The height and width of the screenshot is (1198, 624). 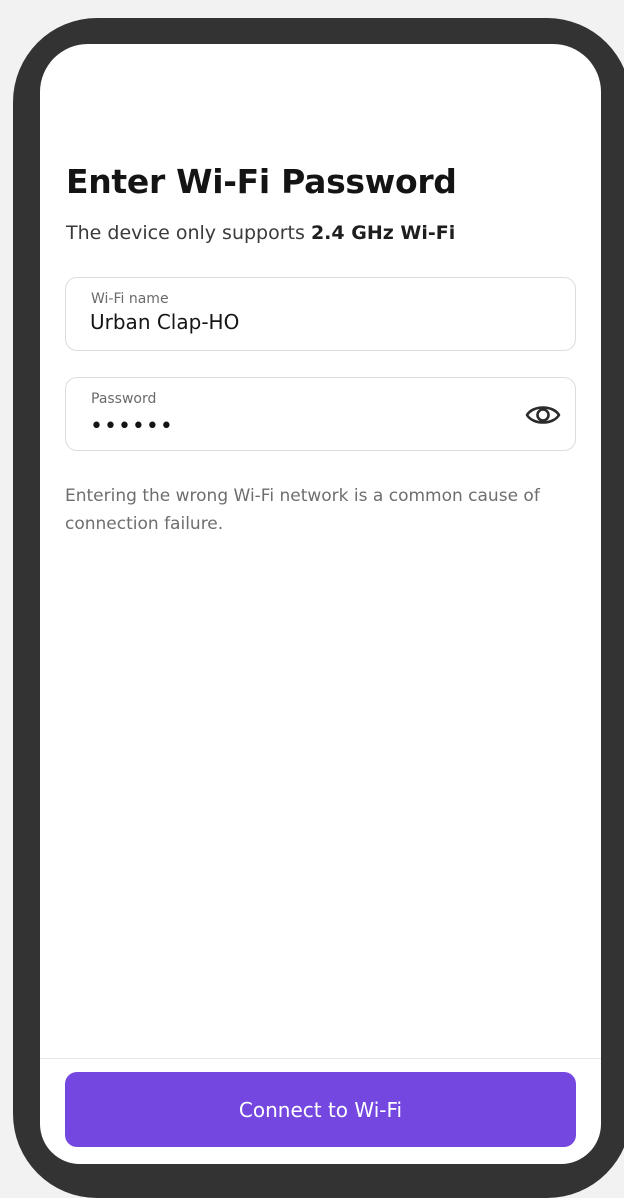 I want to click on eye-icon, so click(x=543, y=415).